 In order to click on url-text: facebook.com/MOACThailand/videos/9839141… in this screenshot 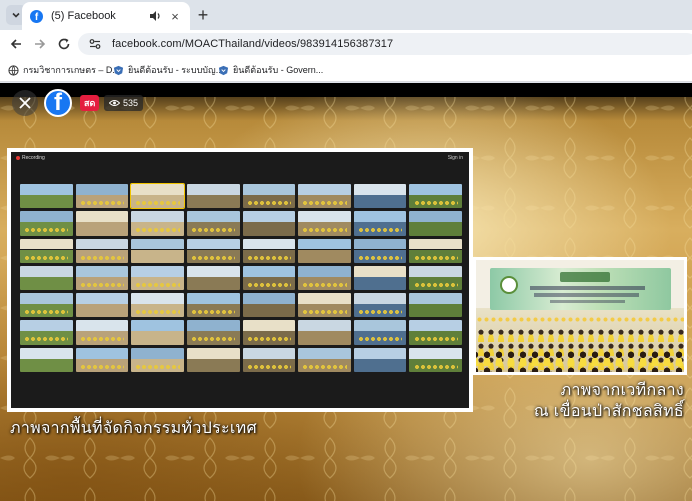, I will do `click(253, 44)`.